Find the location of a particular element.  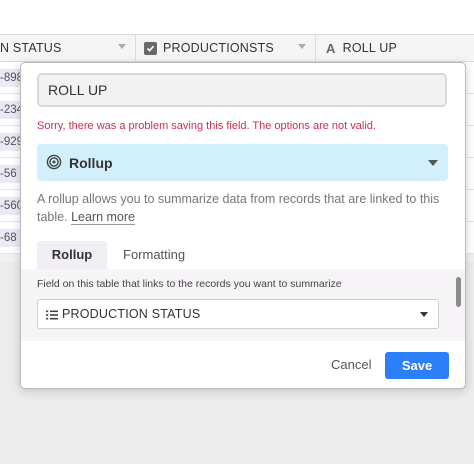

column-header-productionsts: PRODUCTIONSTS is located at coordinates (226, 48).